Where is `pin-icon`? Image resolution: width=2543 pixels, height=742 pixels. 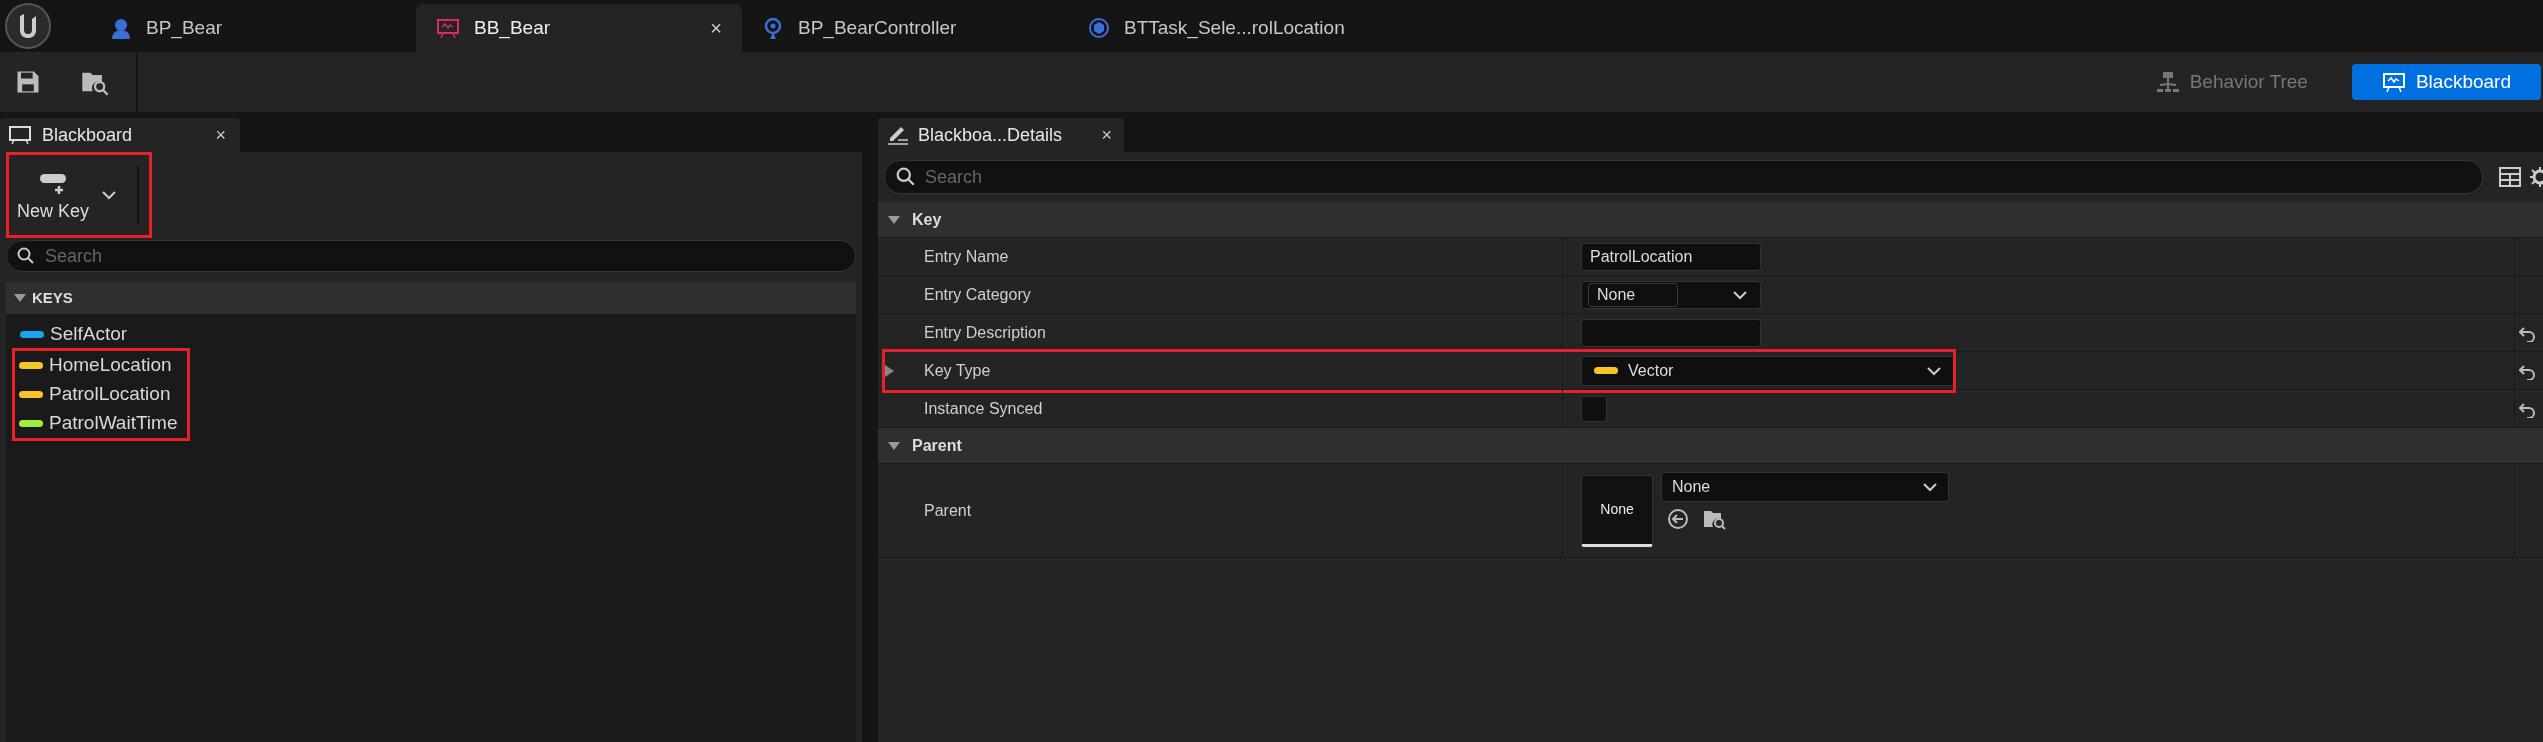
pin-icon is located at coordinates (773, 28).